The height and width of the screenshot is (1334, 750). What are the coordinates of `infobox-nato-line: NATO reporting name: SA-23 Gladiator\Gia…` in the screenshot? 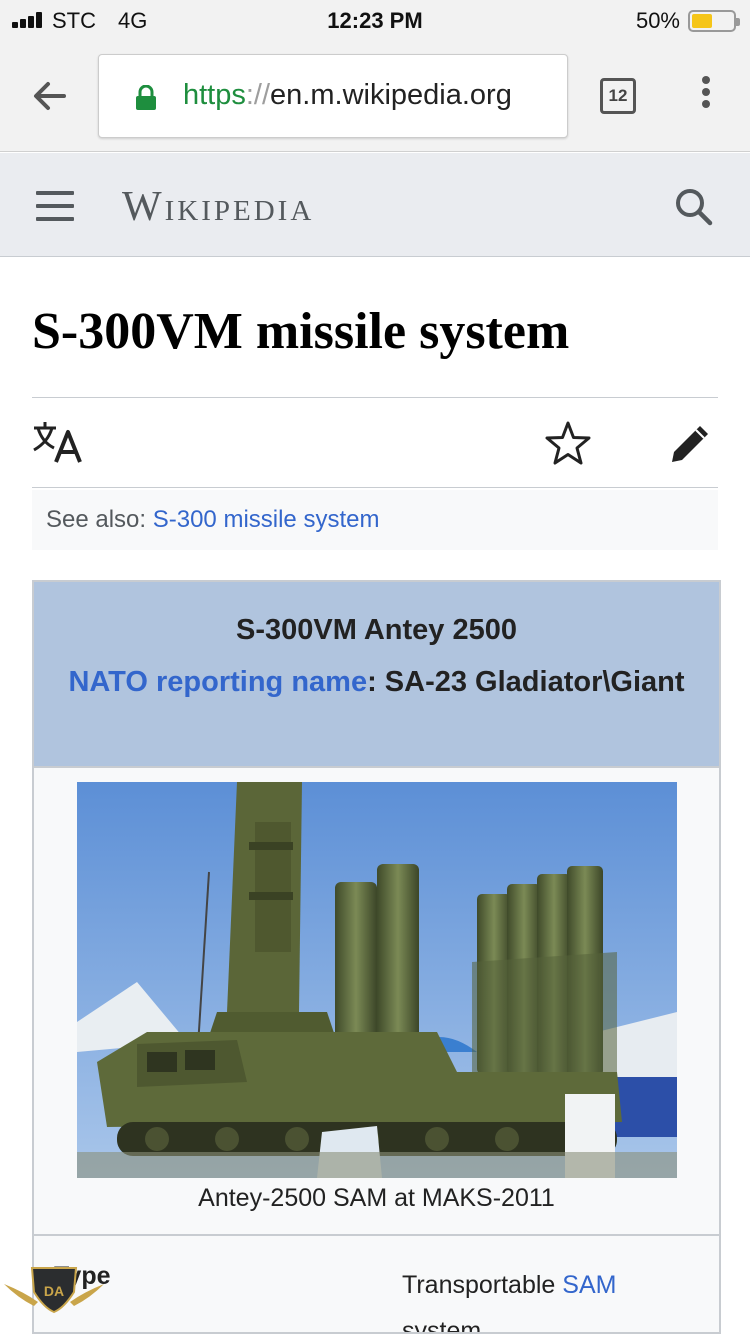 It's located at (376, 682).